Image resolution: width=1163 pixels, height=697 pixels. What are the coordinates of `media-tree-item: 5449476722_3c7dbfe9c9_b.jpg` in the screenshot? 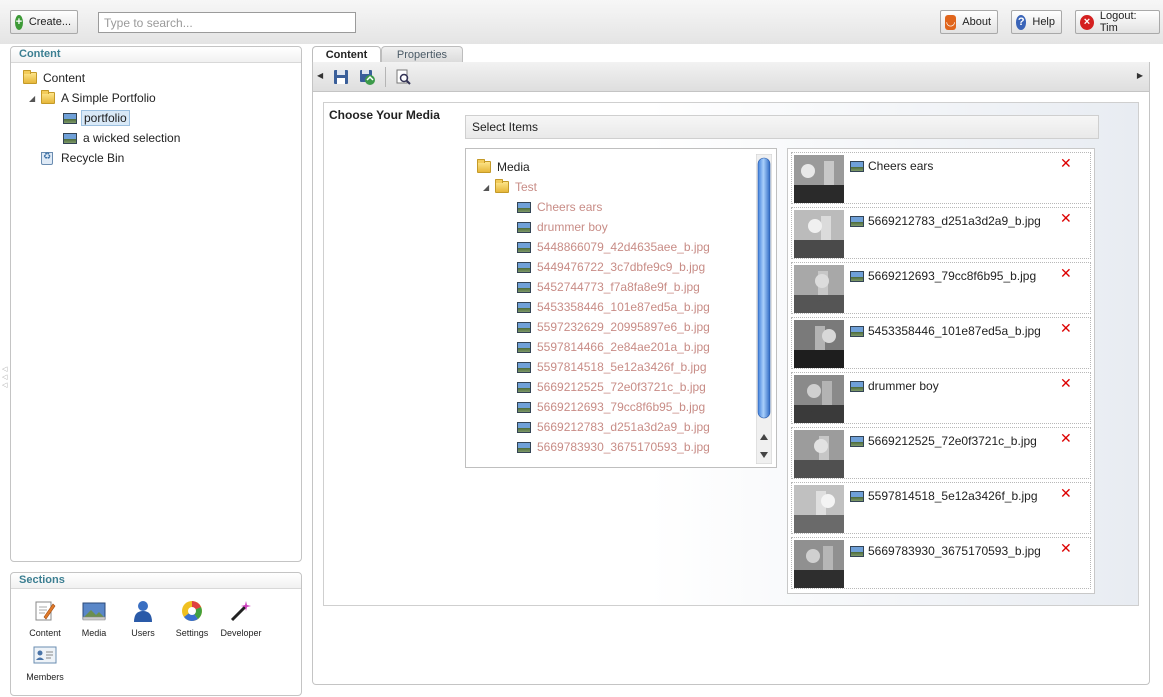 It's located at (611, 267).